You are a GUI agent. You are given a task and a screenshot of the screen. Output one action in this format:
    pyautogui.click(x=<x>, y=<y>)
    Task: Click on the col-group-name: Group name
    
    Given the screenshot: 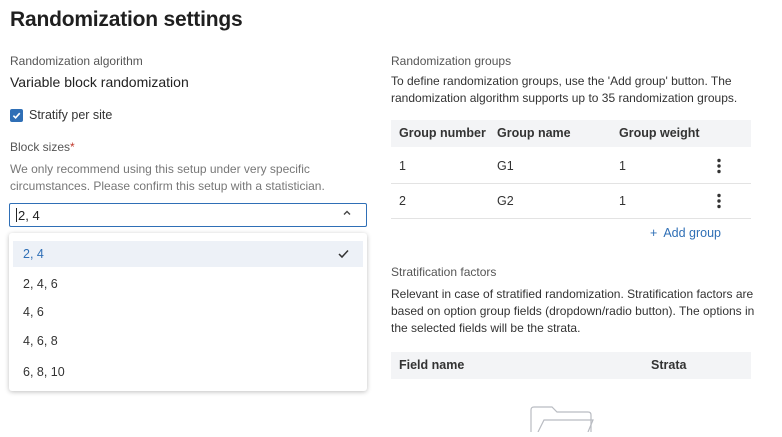 What is the action you would take?
    pyautogui.click(x=534, y=133)
    